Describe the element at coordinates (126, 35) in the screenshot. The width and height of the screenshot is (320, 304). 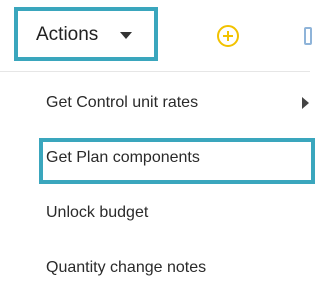
I see `caret-down-icon` at that location.